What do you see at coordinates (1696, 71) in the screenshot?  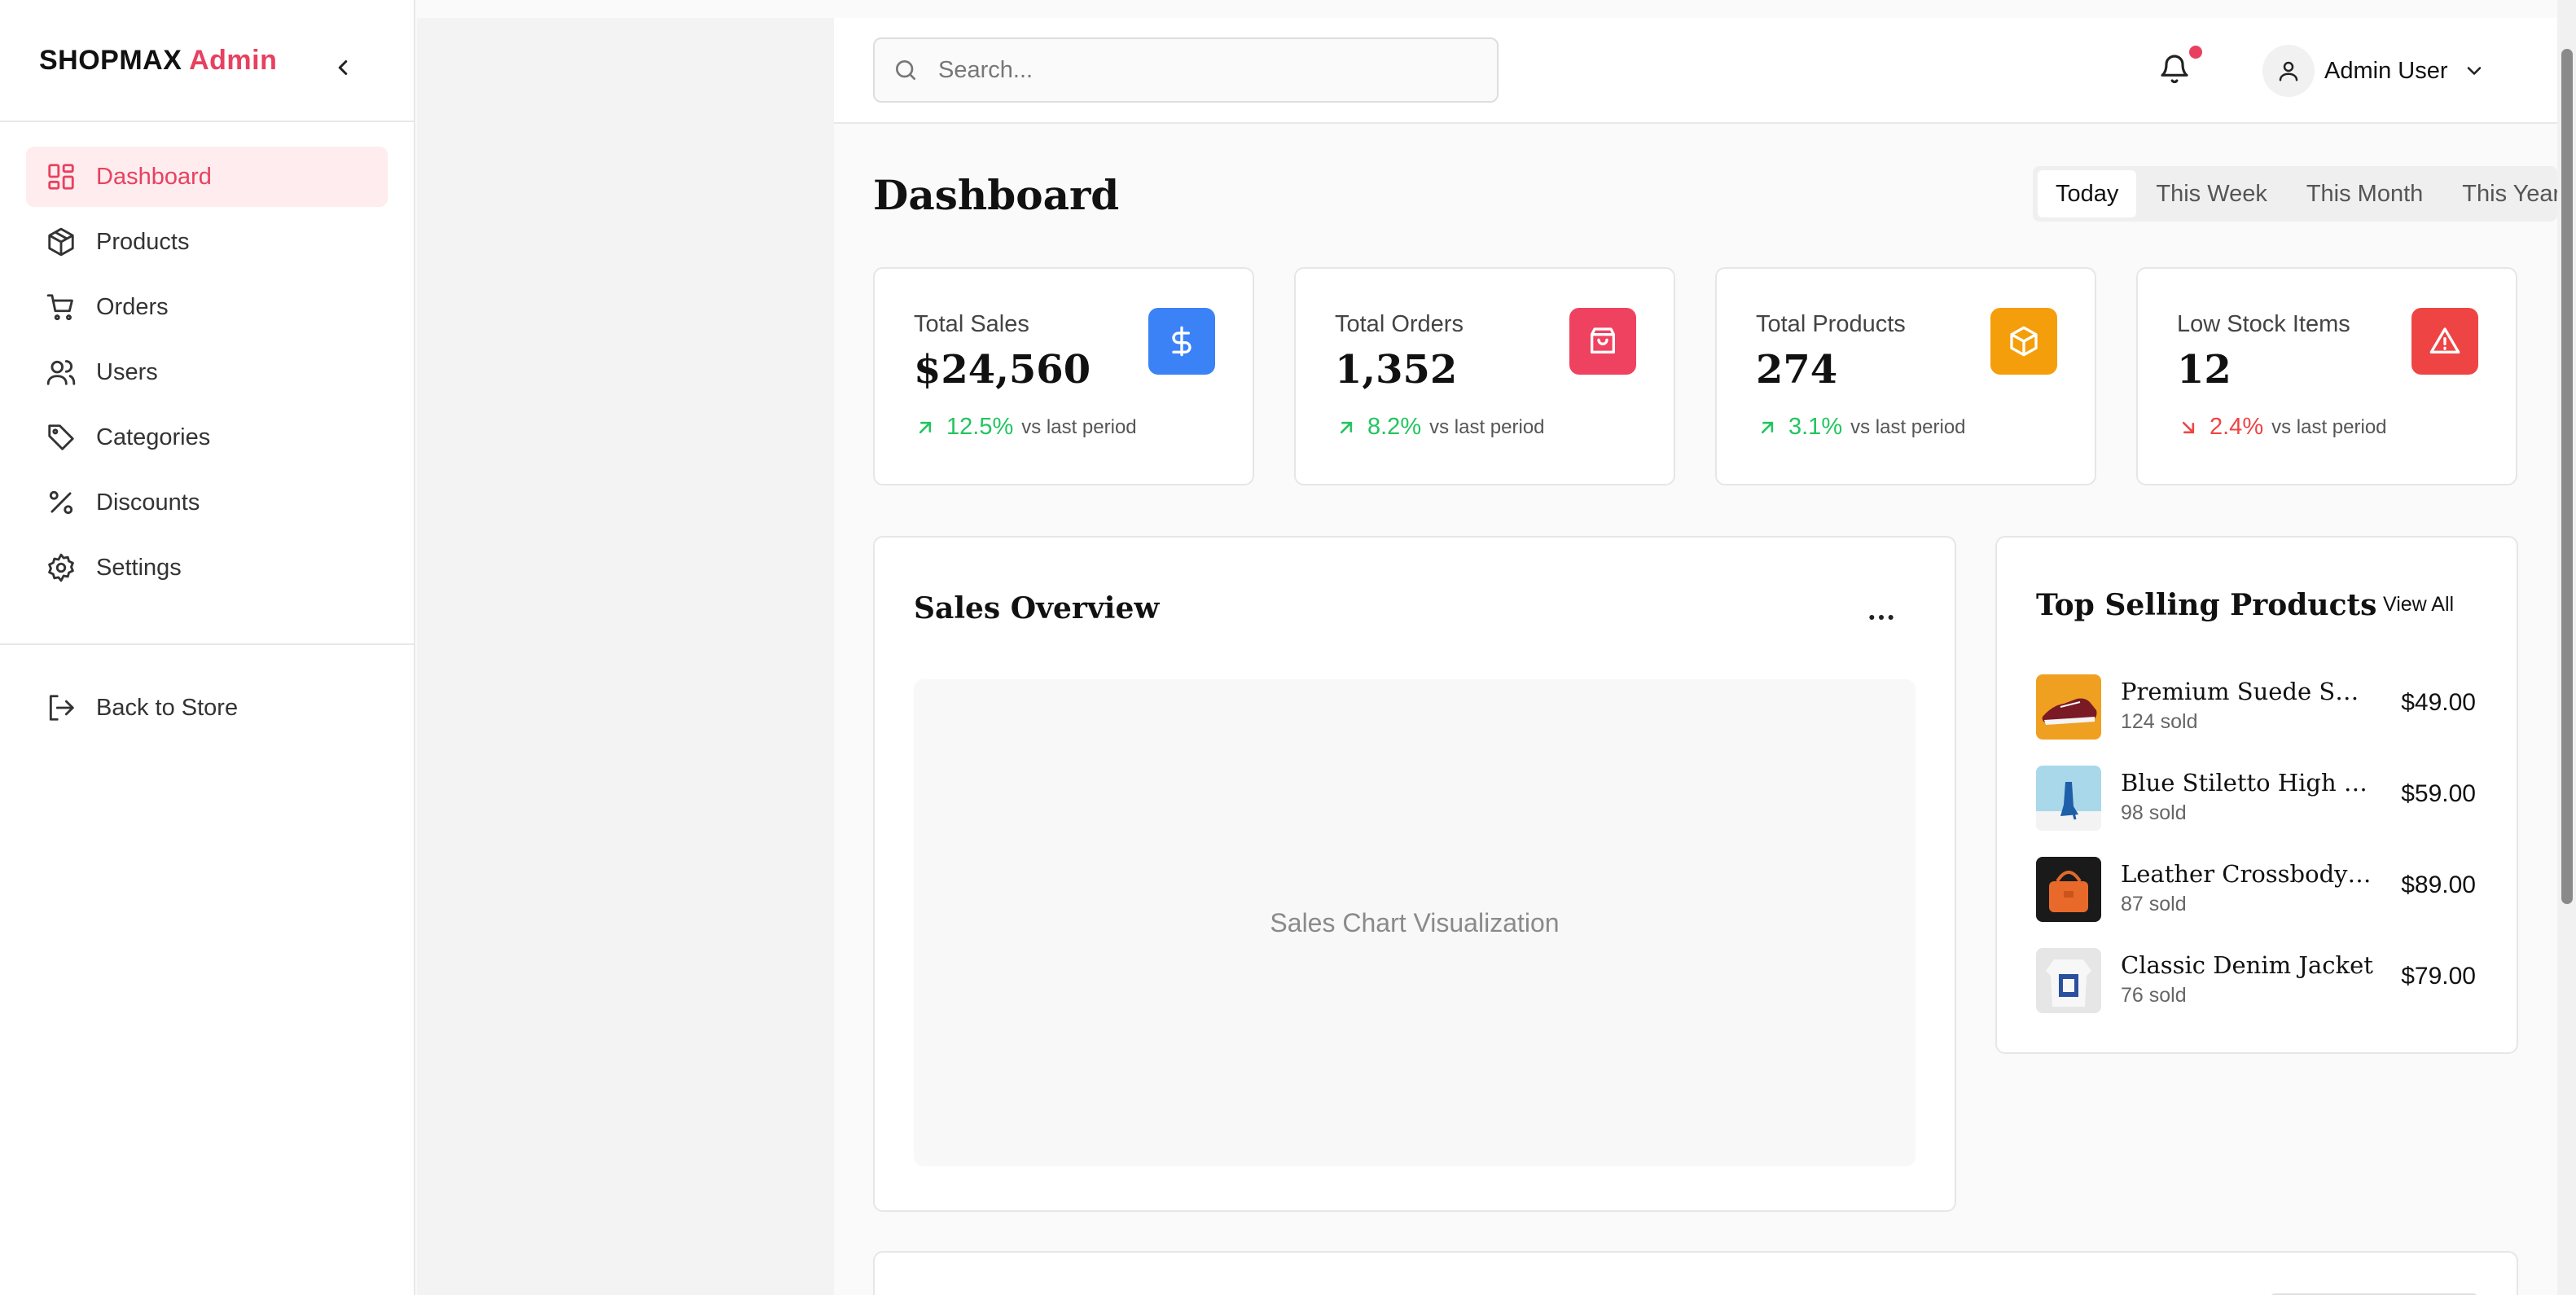 I see `topbar: Admin User` at bounding box center [1696, 71].